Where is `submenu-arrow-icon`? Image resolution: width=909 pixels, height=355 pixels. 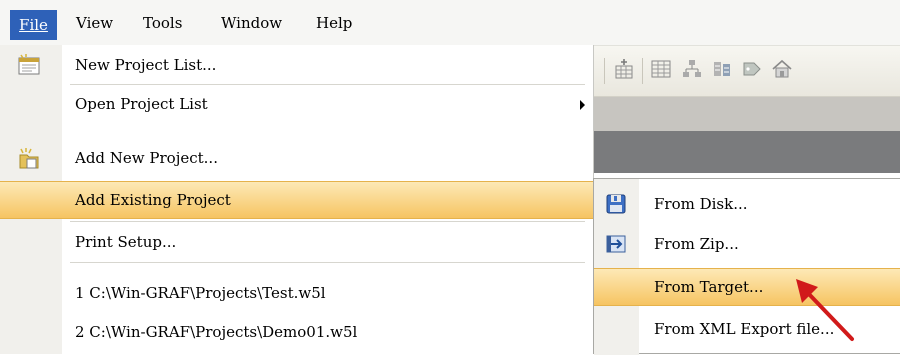 submenu-arrow-icon is located at coordinates (582, 105).